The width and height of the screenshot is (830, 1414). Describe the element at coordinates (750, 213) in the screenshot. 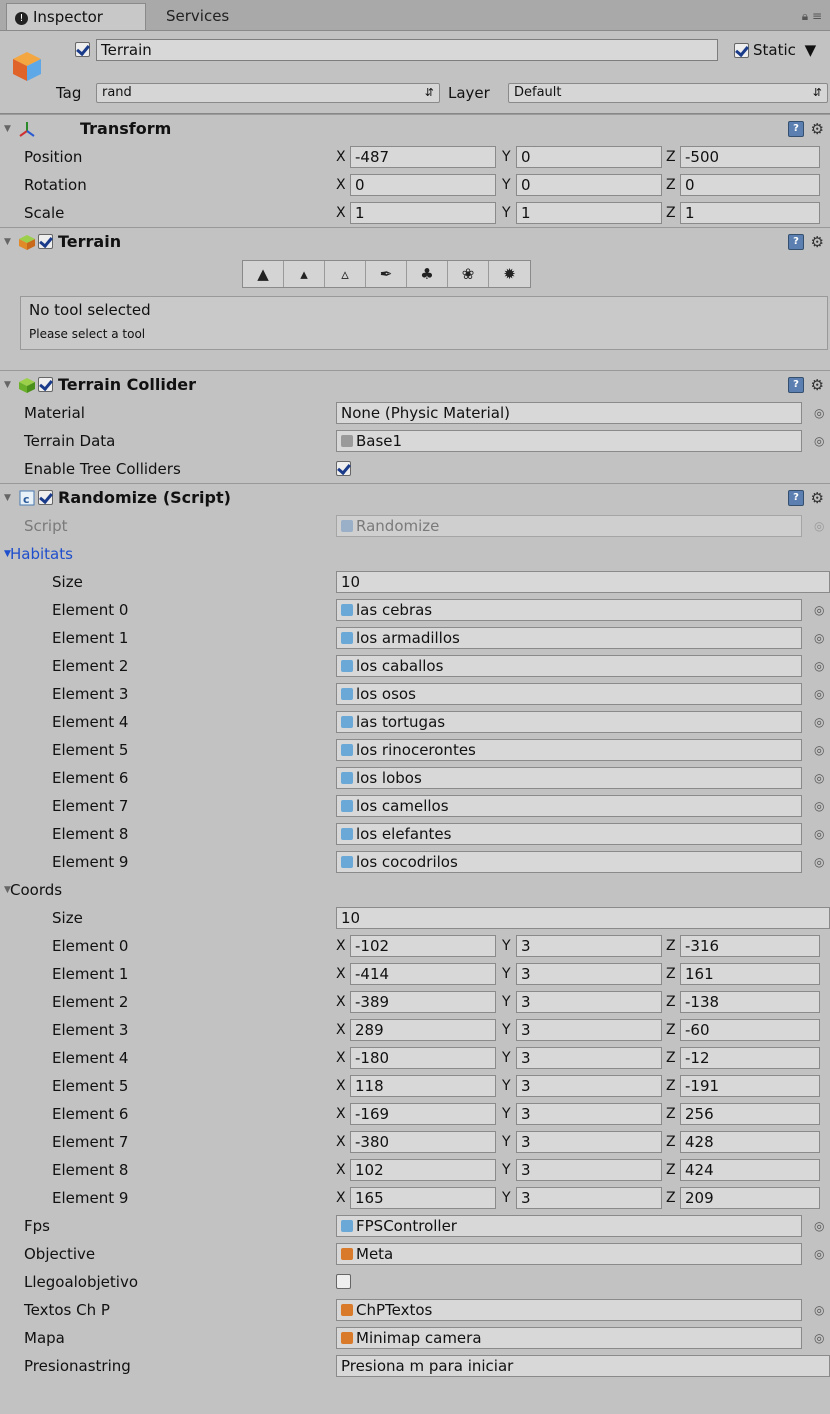

I see `field-z: 1` at that location.